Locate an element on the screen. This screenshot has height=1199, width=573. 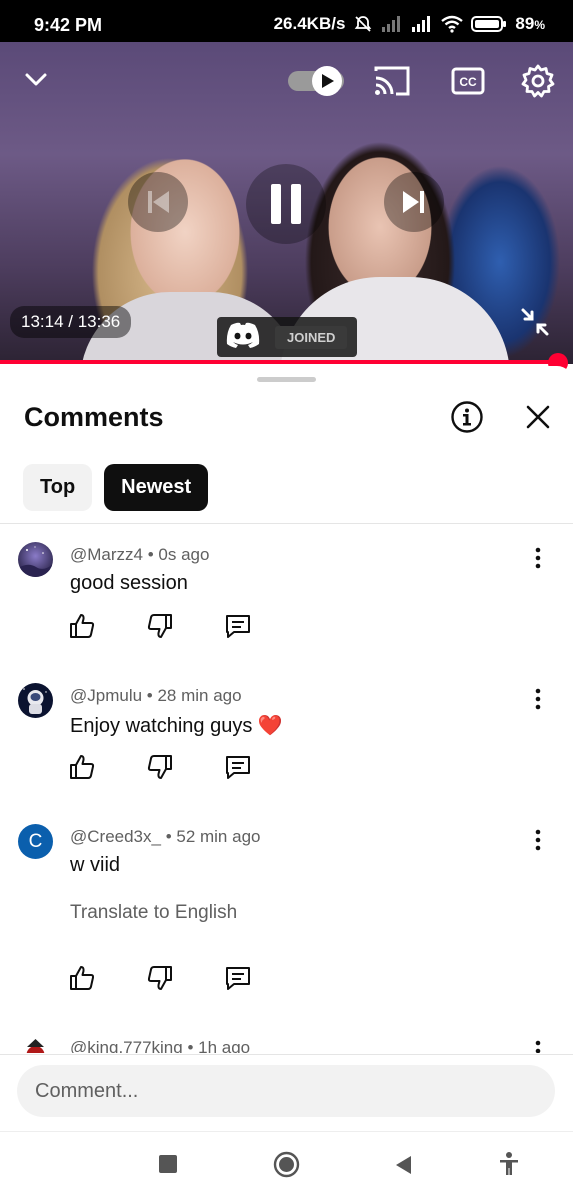
avatar: C is located at coordinates (35, 841).